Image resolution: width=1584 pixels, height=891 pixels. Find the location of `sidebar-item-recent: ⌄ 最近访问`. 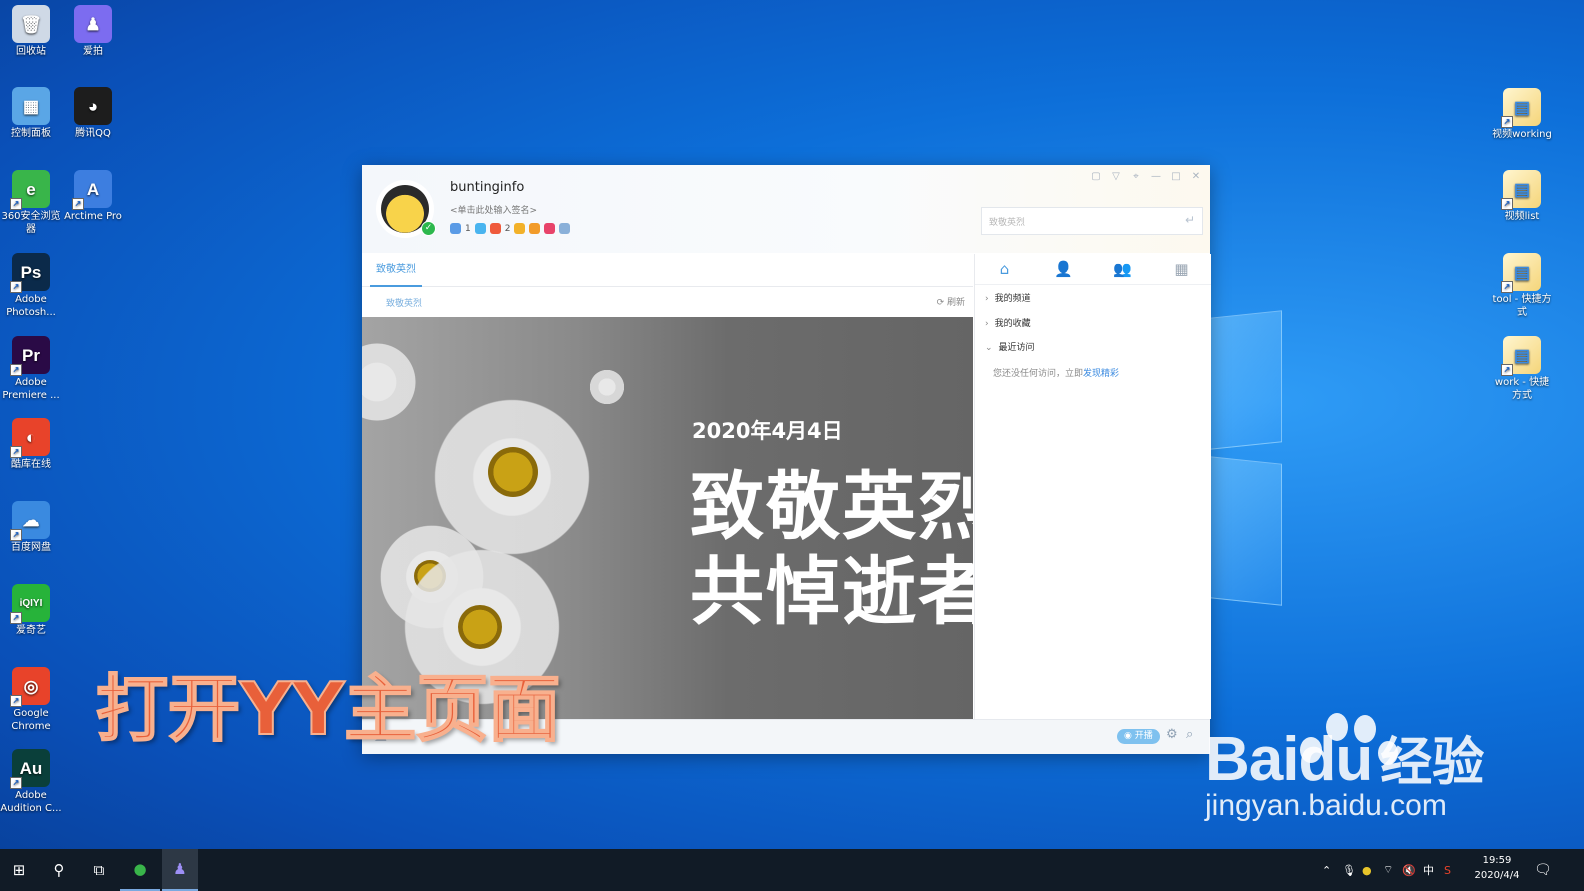

sidebar-item-recent: ⌄ 最近访问 is located at coordinates (1010, 346).